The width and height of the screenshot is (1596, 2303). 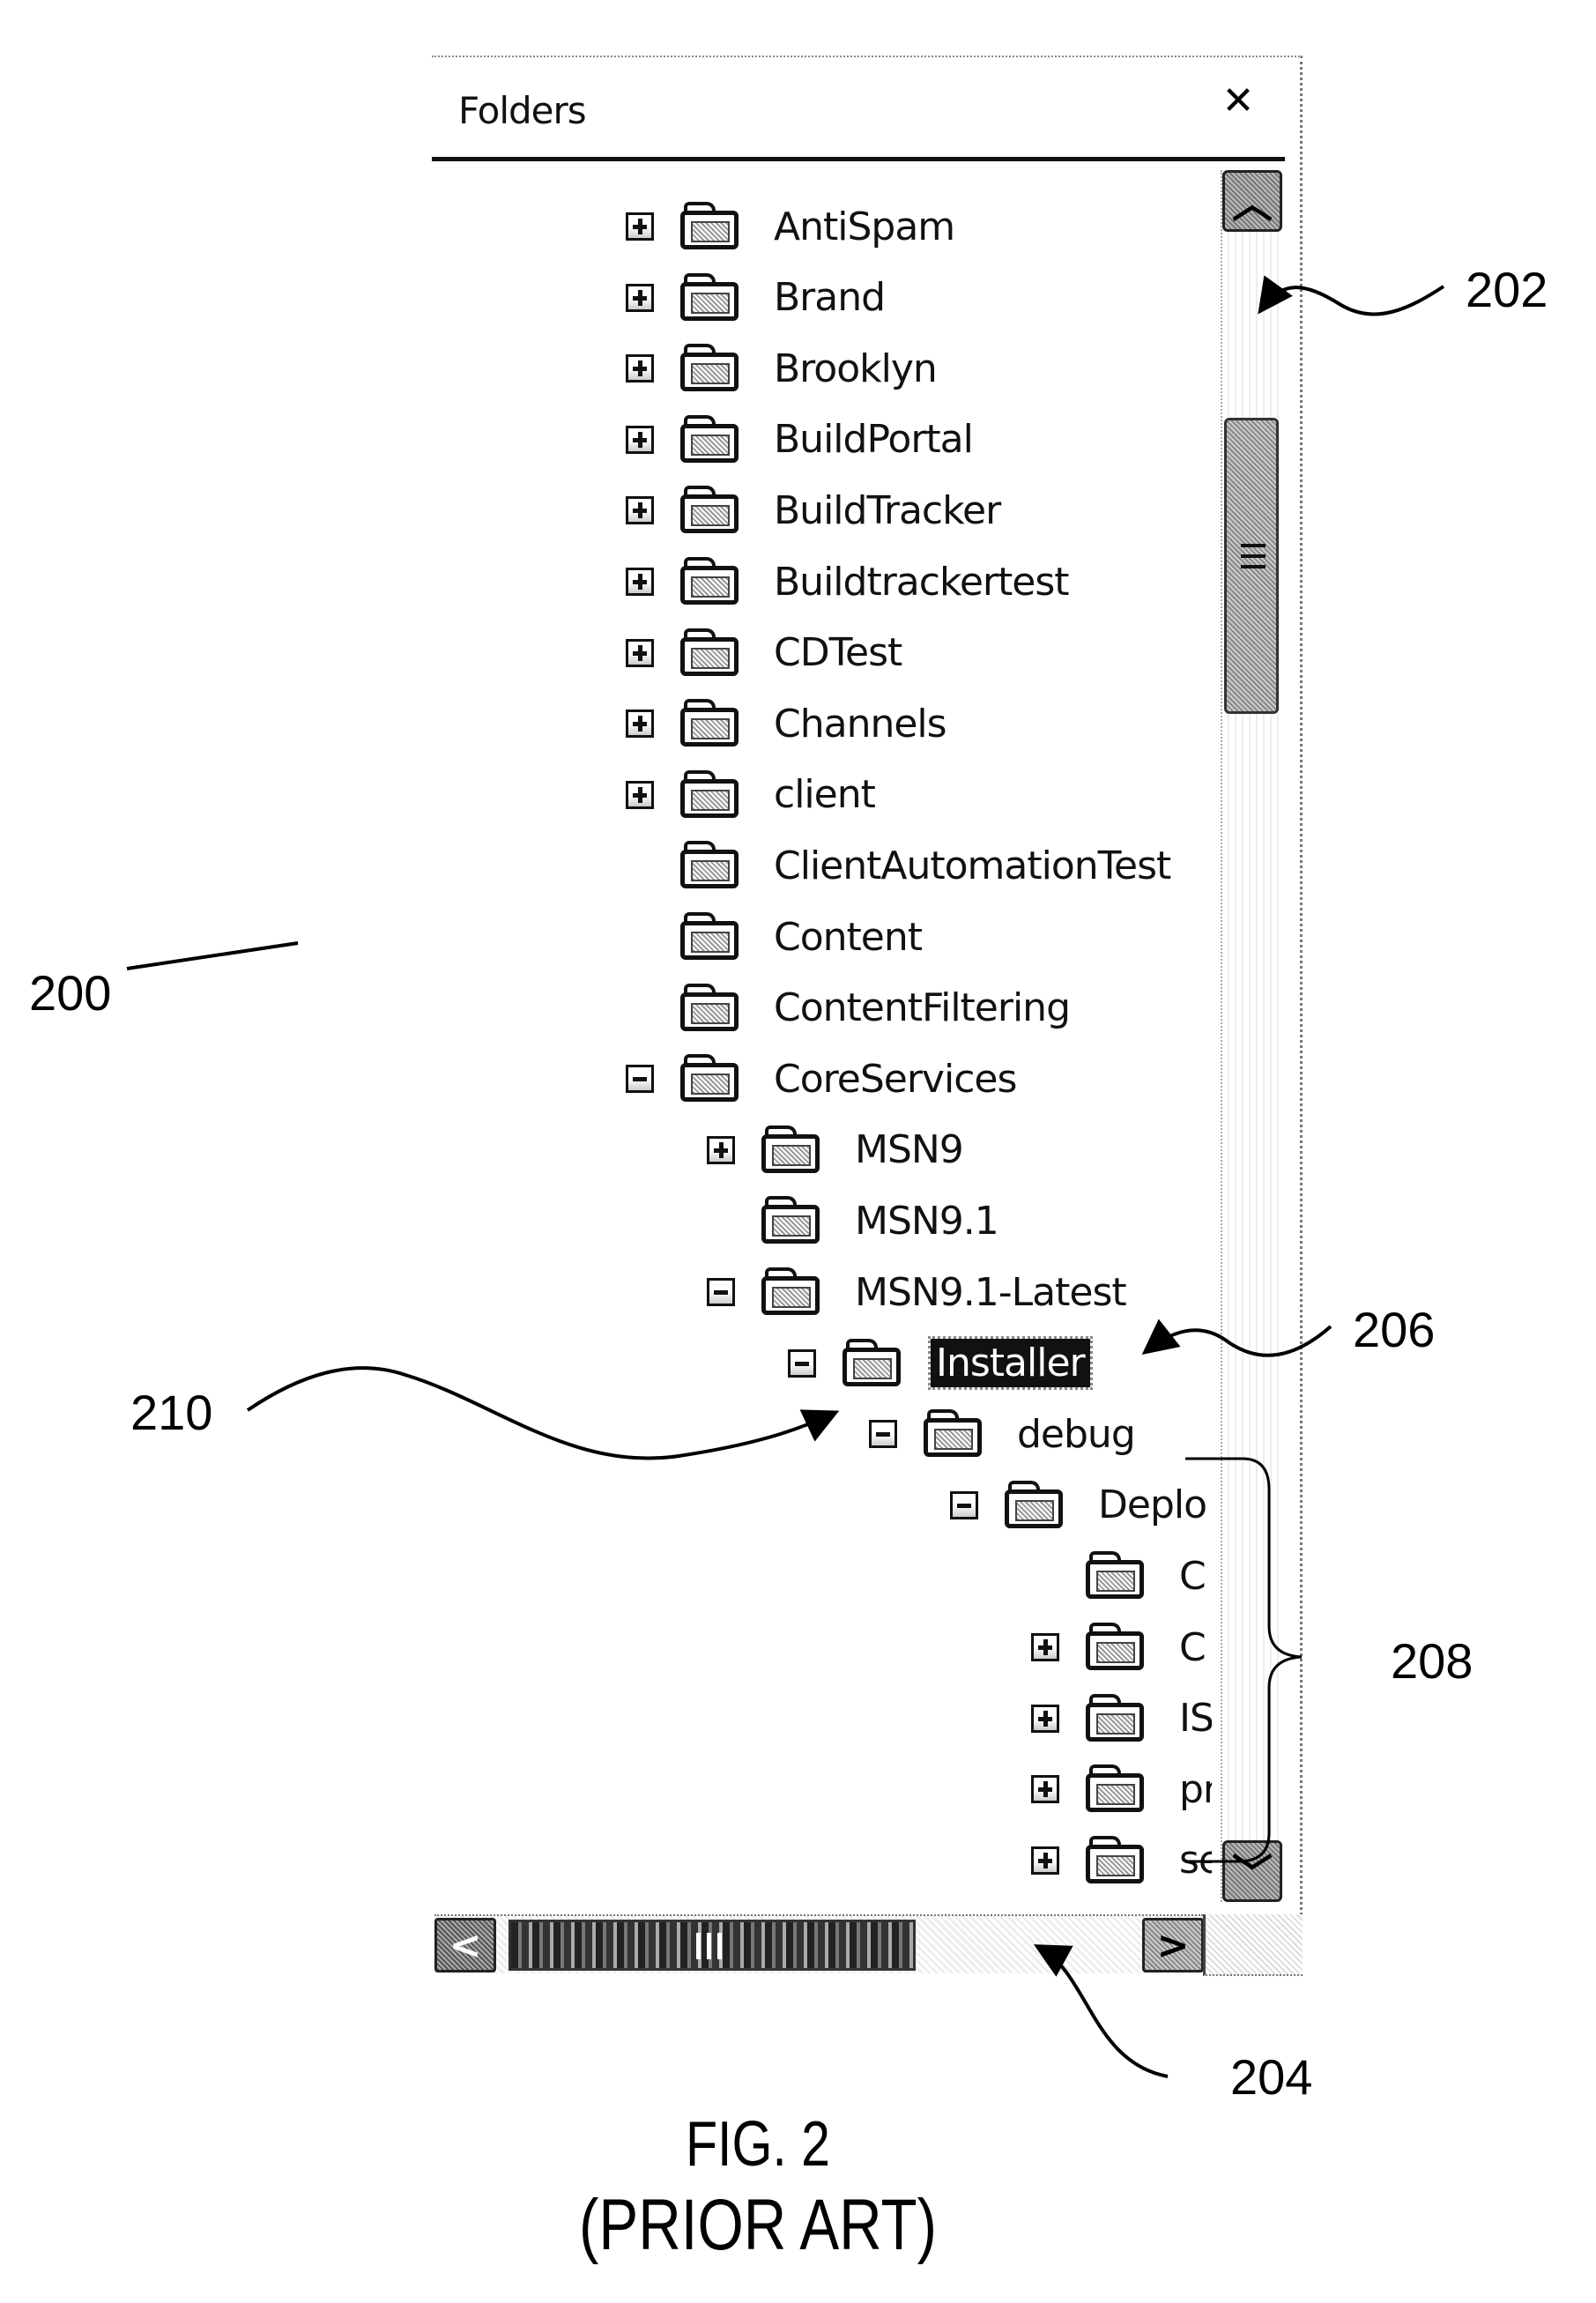 I want to click on tree-node: se, so click(x=1121, y=1860).